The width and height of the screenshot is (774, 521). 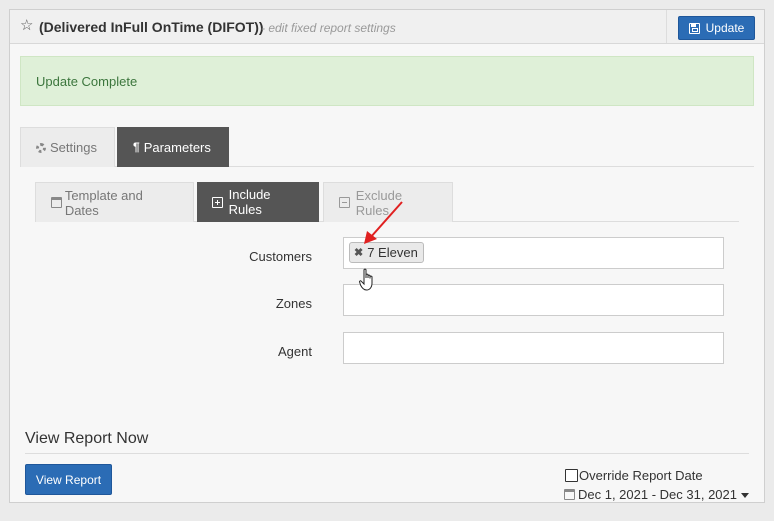 I want to click on caret-down-icon, so click(x=745, y=495).